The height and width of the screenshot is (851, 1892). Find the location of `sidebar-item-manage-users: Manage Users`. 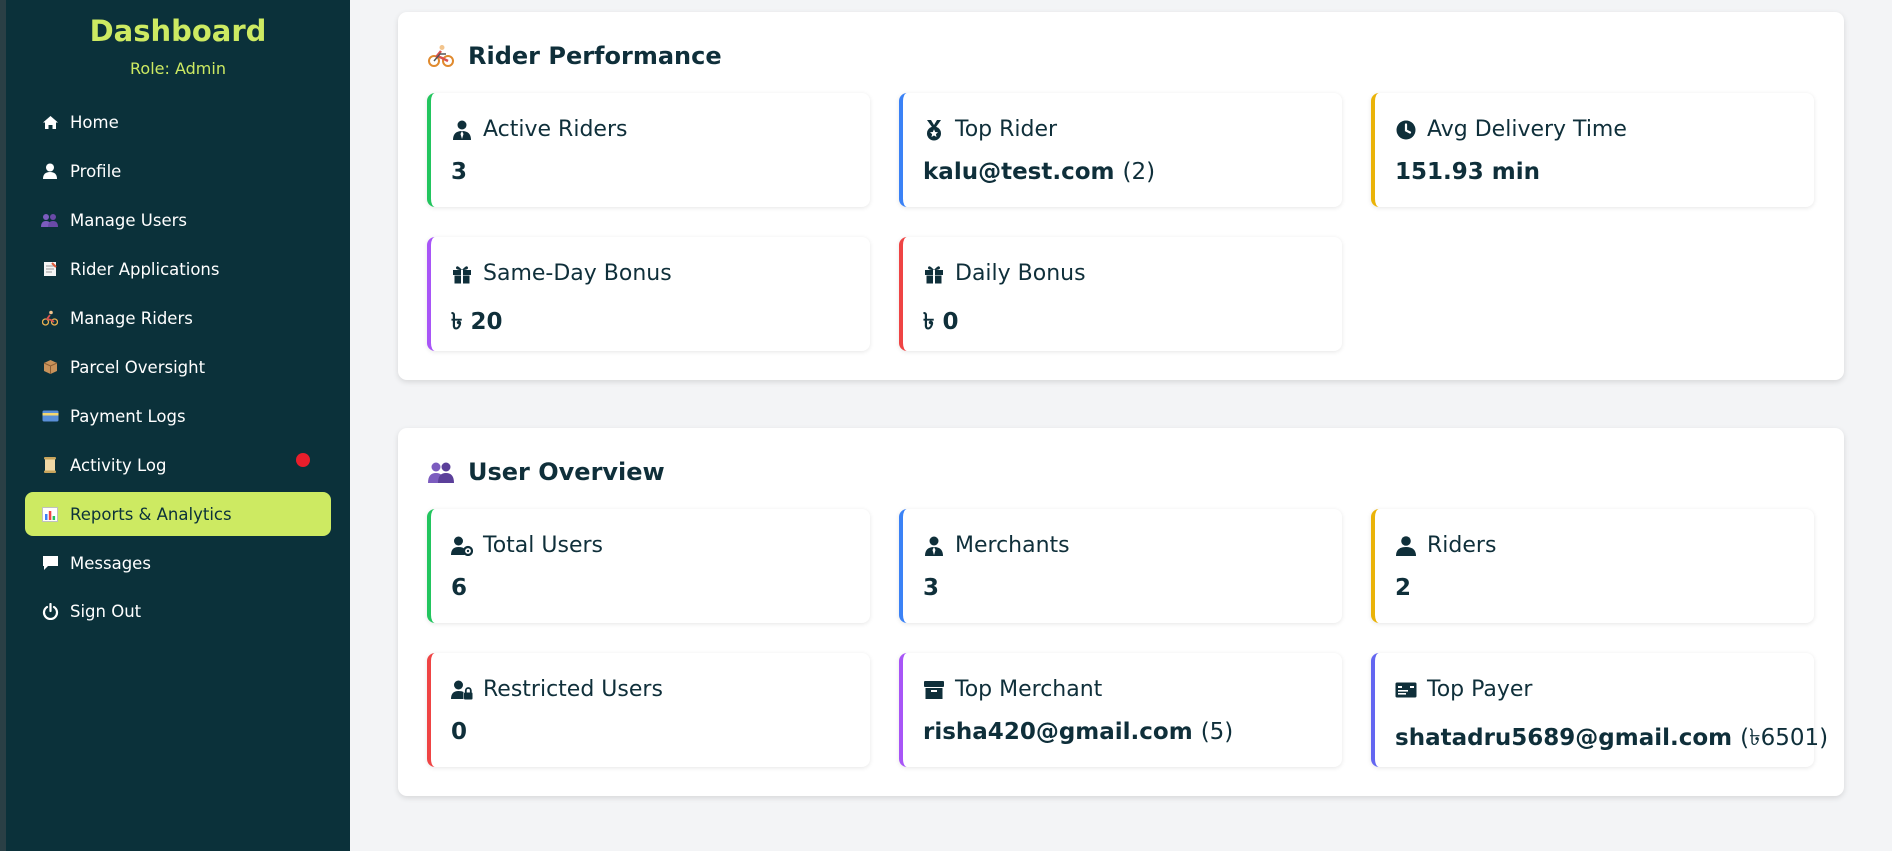

sidebar-item-manage-users: Manage Users is located at coordinates (178, 220).